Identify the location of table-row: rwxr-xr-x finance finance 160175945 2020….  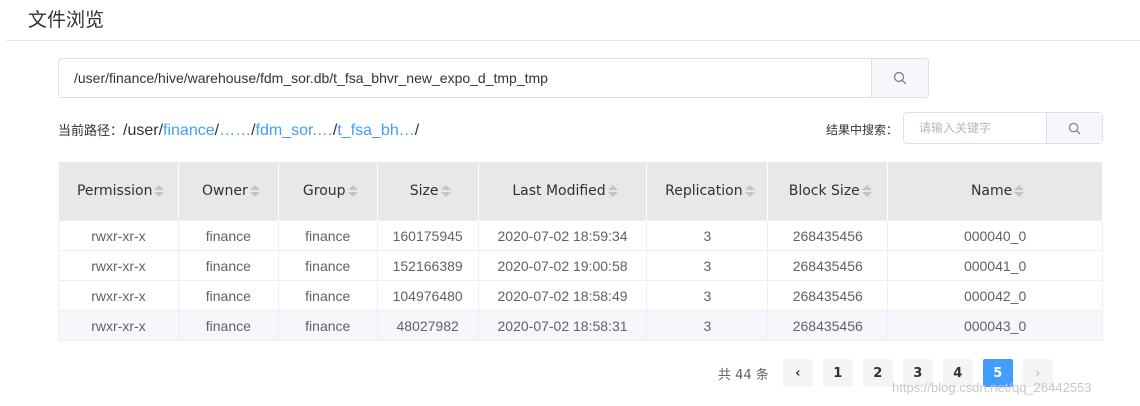
(580, 235).